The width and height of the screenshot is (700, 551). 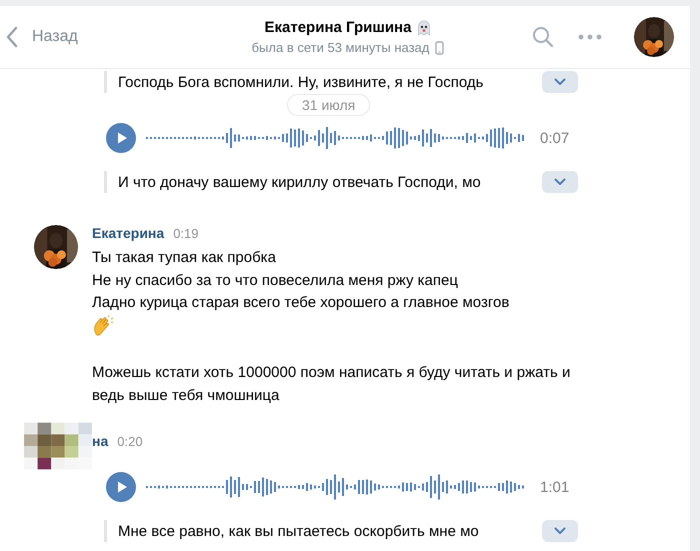 I want to click on transcript-text: Мне все равно, как вы пытаетесь оскорбить мне мо, so click(x=299, y=531).